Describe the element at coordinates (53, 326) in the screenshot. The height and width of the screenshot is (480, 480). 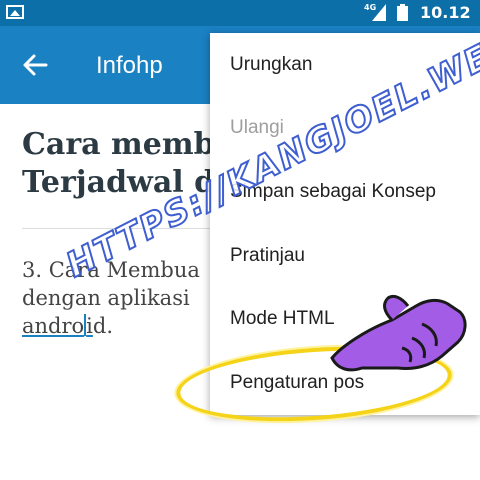
I see `post-body-link-a: andro` at that location.